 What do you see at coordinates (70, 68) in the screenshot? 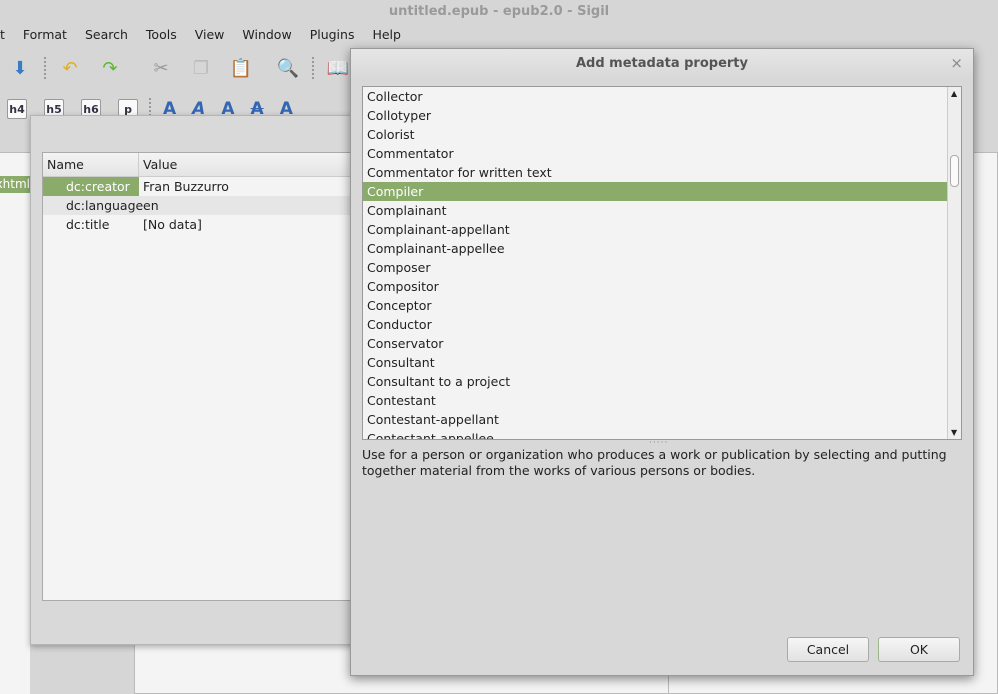
I see `undo-icon: ↶` at bounding box center [70, 68].